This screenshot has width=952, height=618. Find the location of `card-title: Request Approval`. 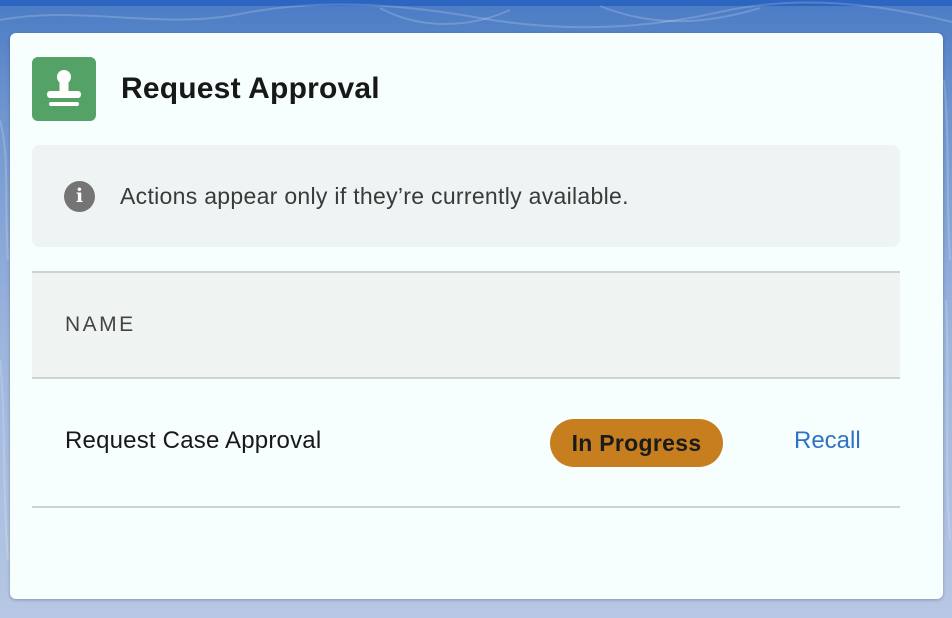

card-title: Request Approval is located at coordinates (250, 88).